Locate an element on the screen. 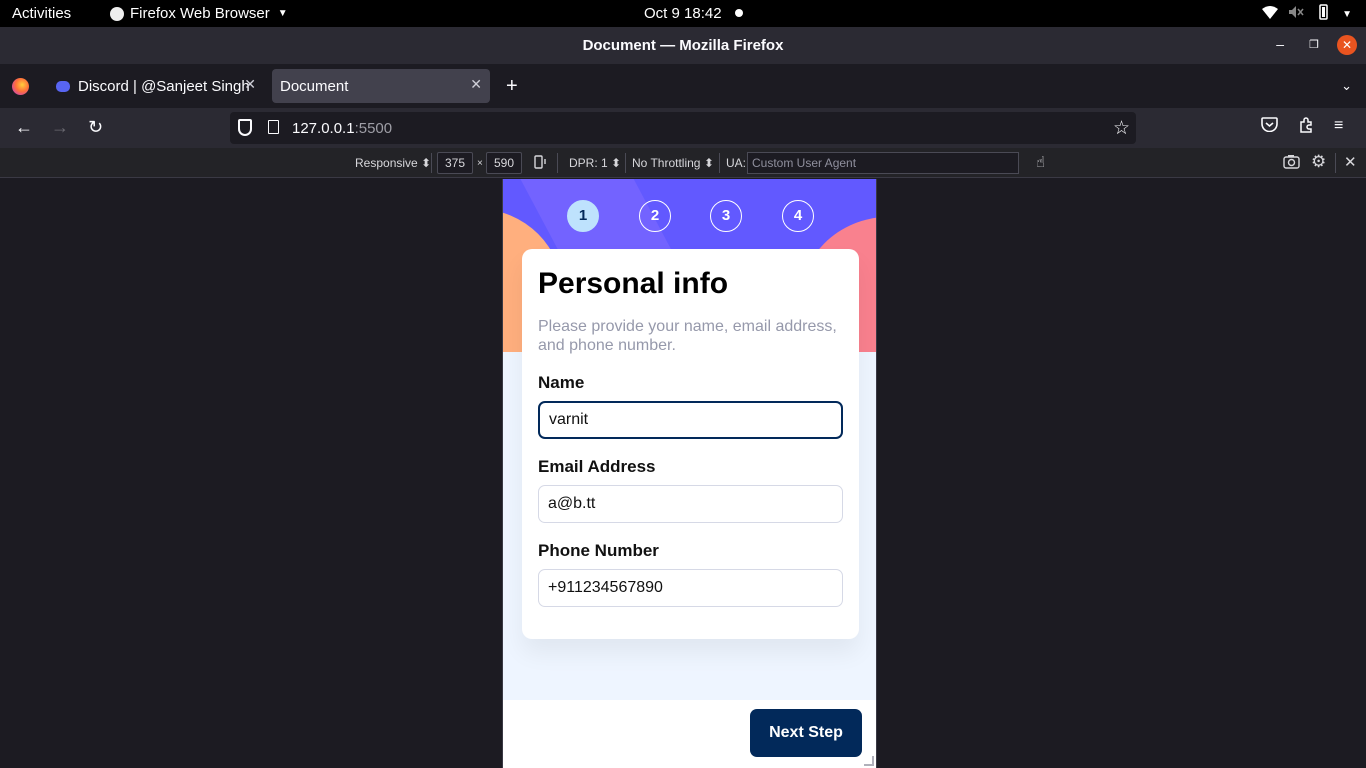 Image resolution: width=1366 pixels, height=768 pixels. url-bar: 127.0.0.1:5500 ☆ is located at coordinates (683, 128).